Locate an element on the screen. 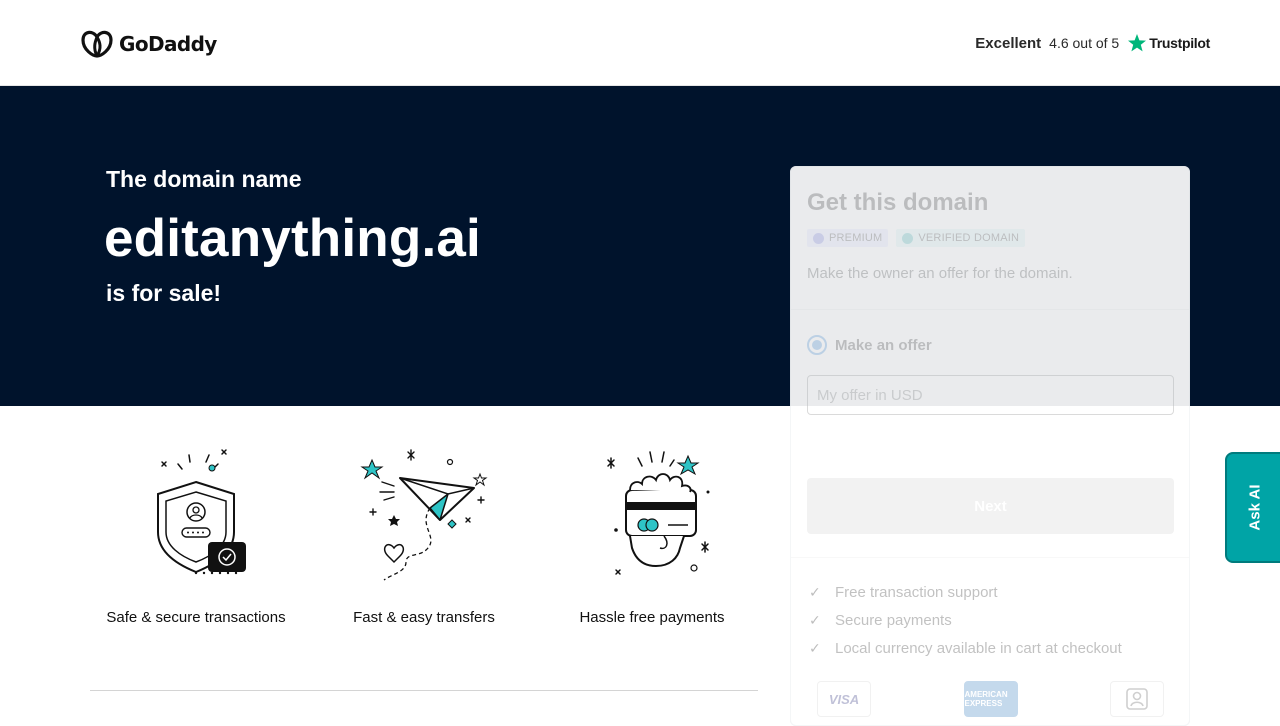 Image resolution: width=1280 pixels, height=726 pixels. feature-label: Fast & easy transfers is located at coordinates (424, 617).